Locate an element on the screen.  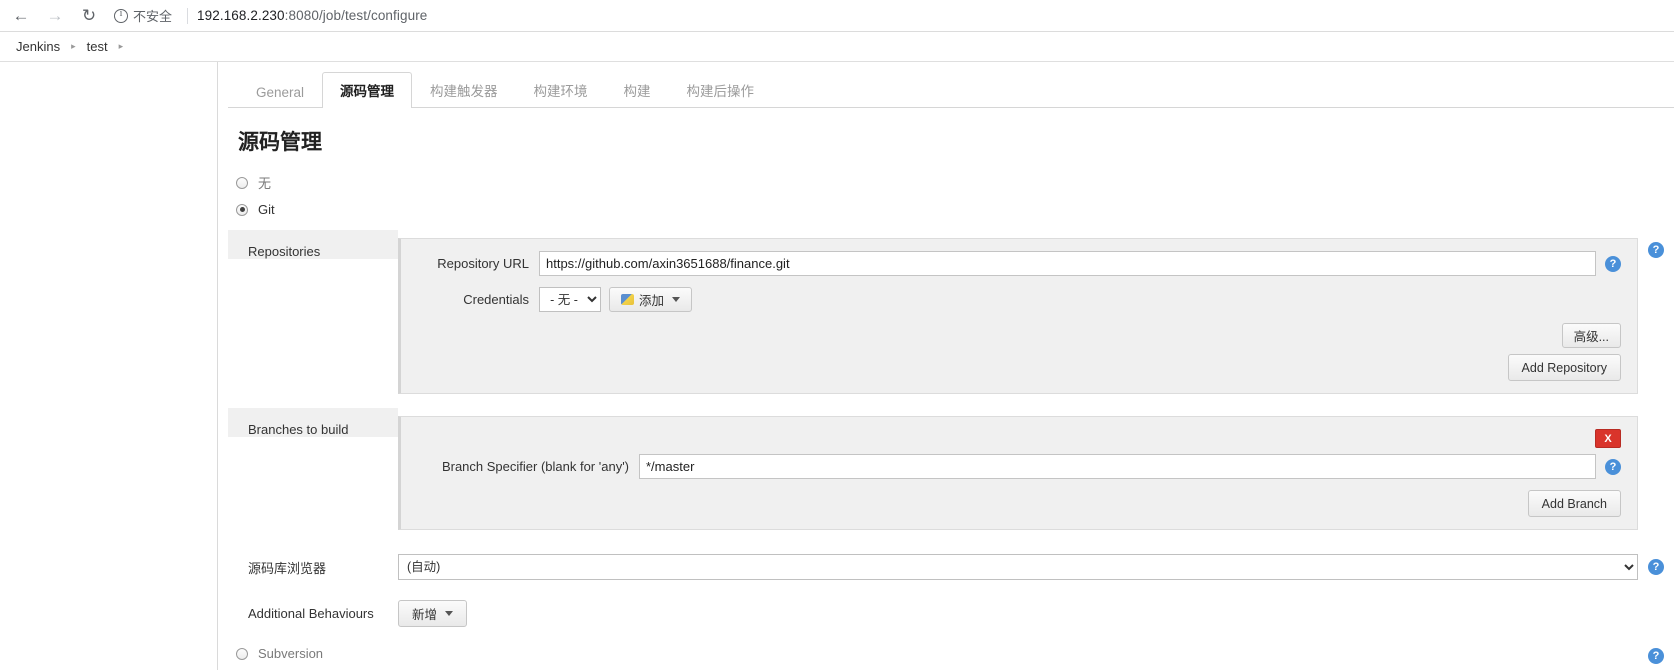
add-behaviour-button: 新增 is located at coordinates (433, 613).